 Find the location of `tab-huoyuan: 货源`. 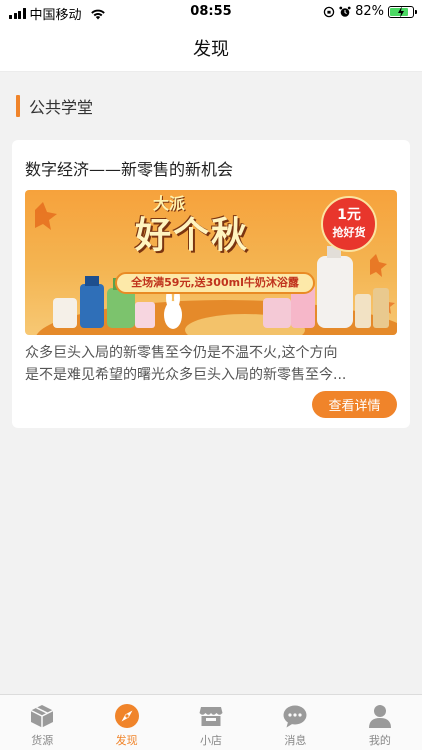

tab-huoyuan: 货源 is located at coordinates (42, 722).